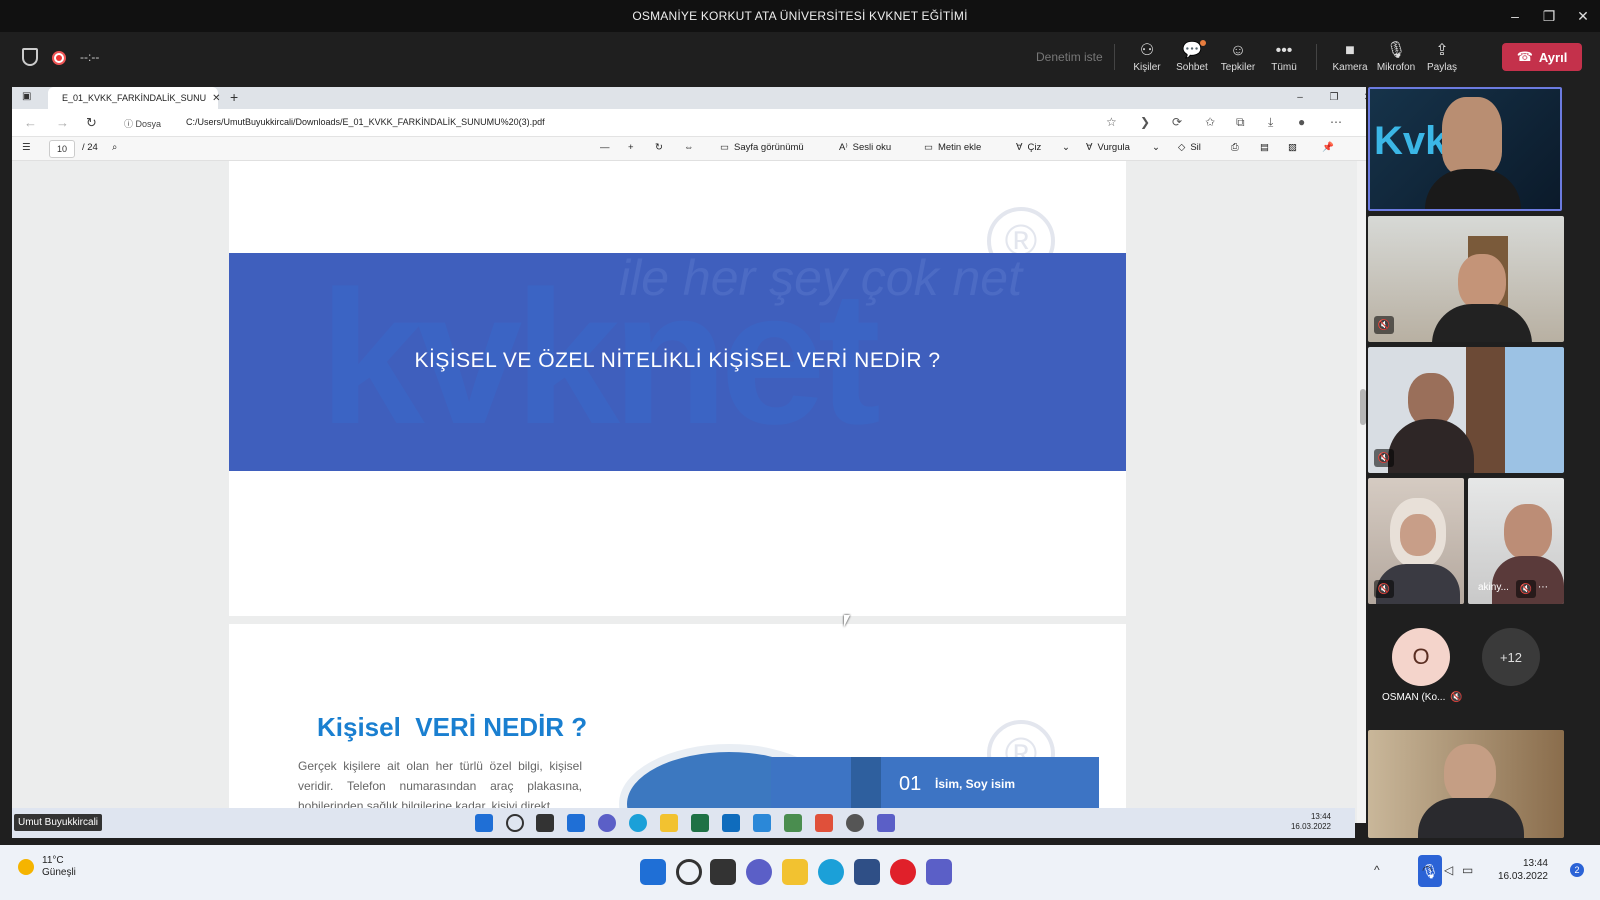 This screenshot has height=900, width=1600. Describe the element at coordinates (1442, 60) in the screenshot. I see `share-button: ⇪ Paylaş` at that location.